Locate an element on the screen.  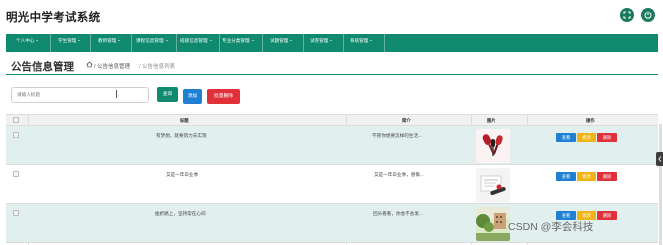
nav-item-class: 班级信息管理 is located at coordinates (196, 41).